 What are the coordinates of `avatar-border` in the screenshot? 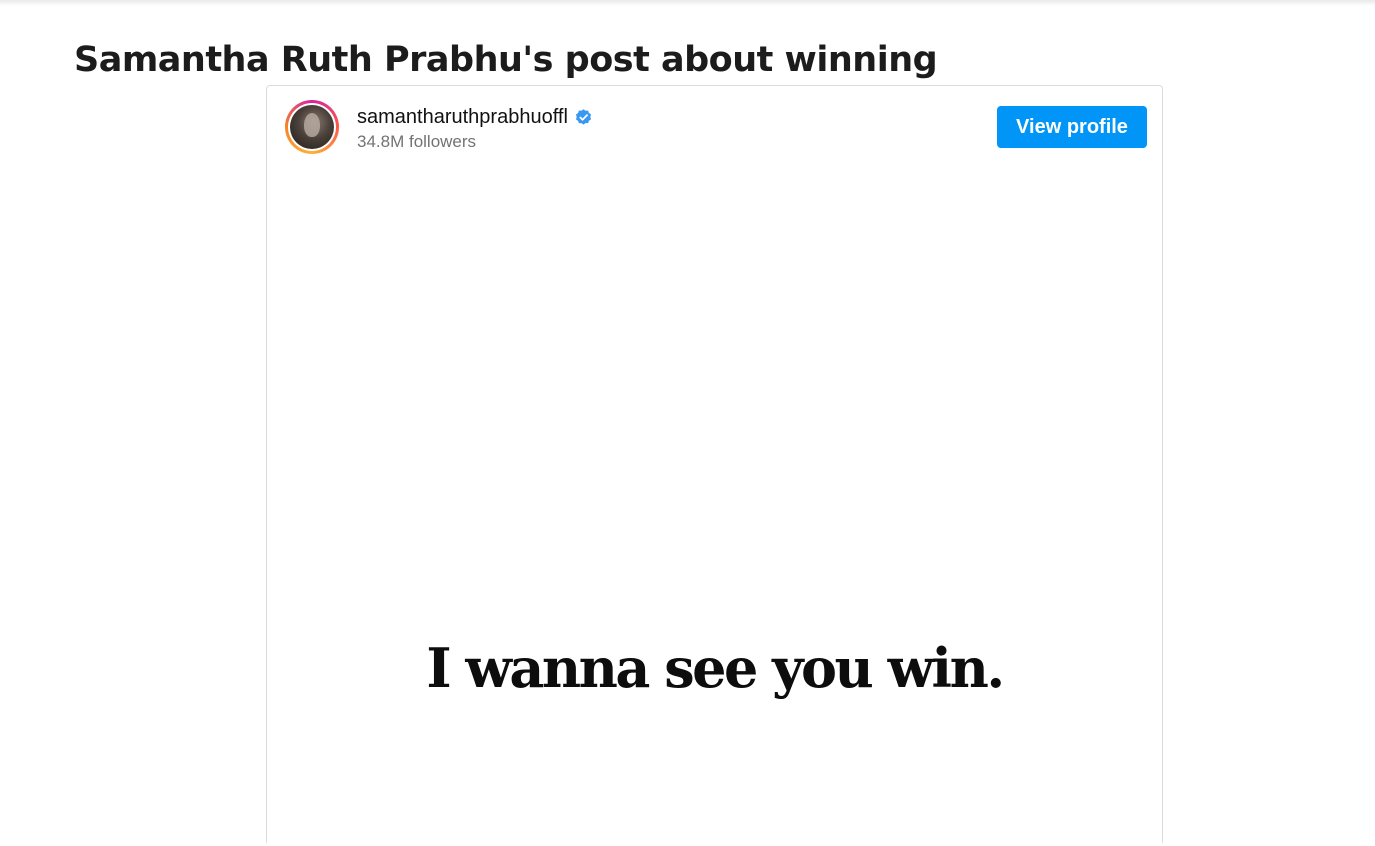 It's located at (312, 127).